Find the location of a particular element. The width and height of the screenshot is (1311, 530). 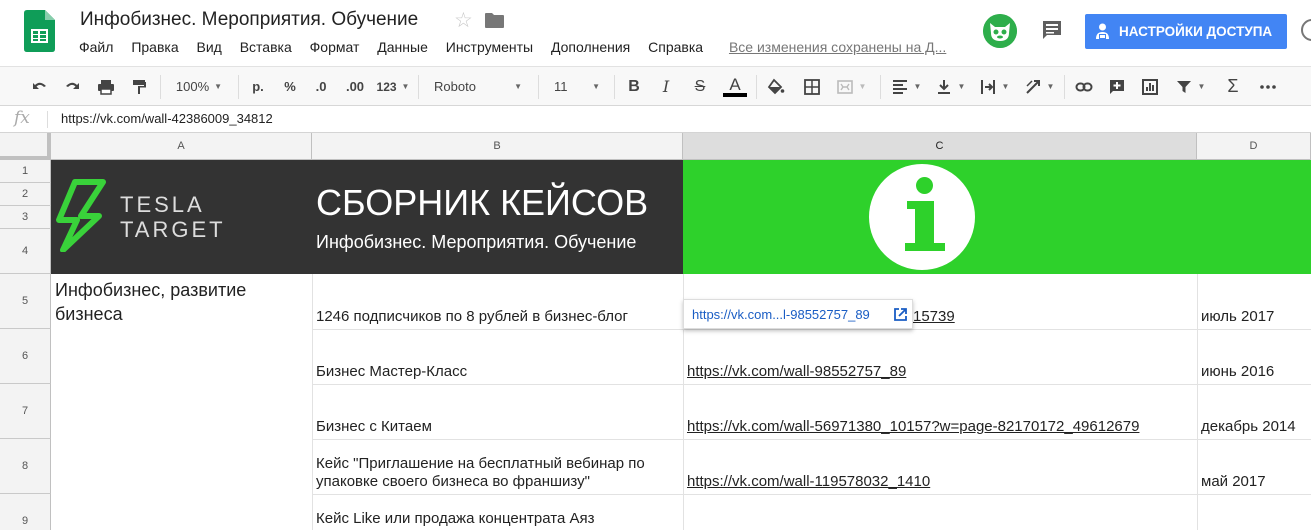

user-avatar is located at coordinates (1000, 31).